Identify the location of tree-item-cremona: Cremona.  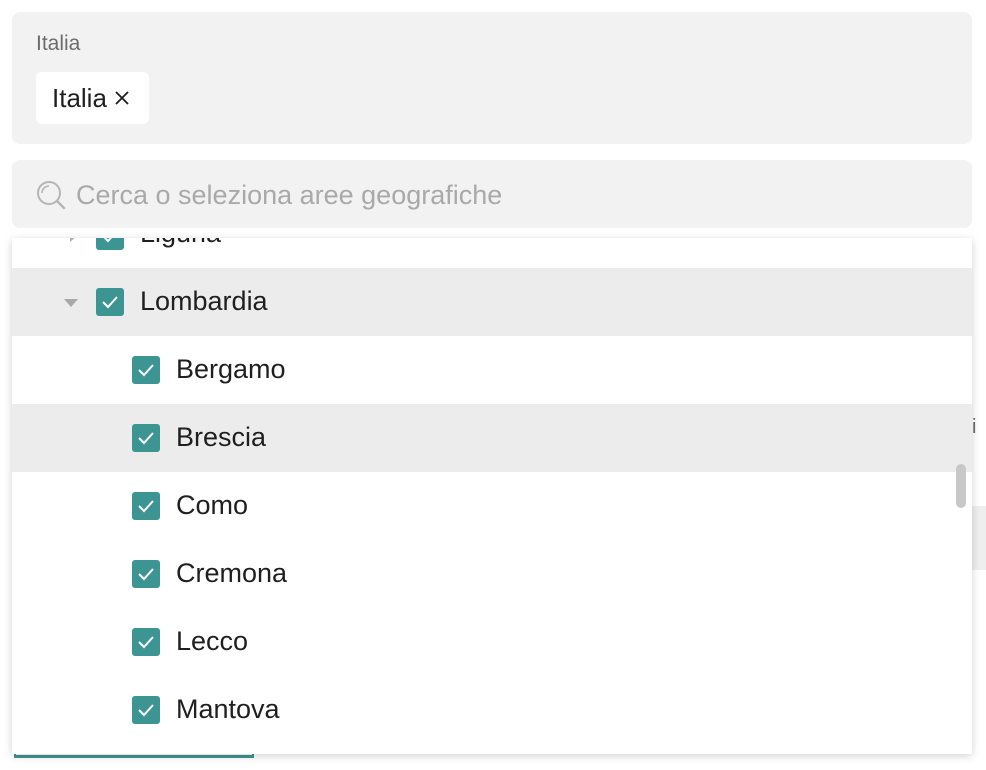
(492, 574).